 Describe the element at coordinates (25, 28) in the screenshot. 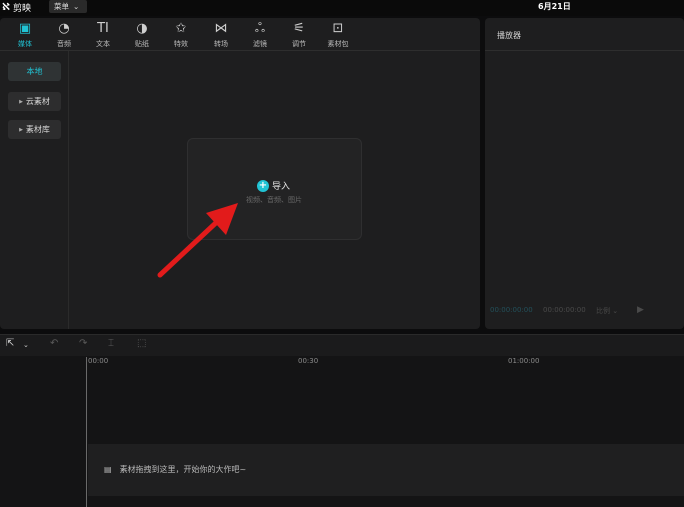

I see `media-icon: ▣` at that location.